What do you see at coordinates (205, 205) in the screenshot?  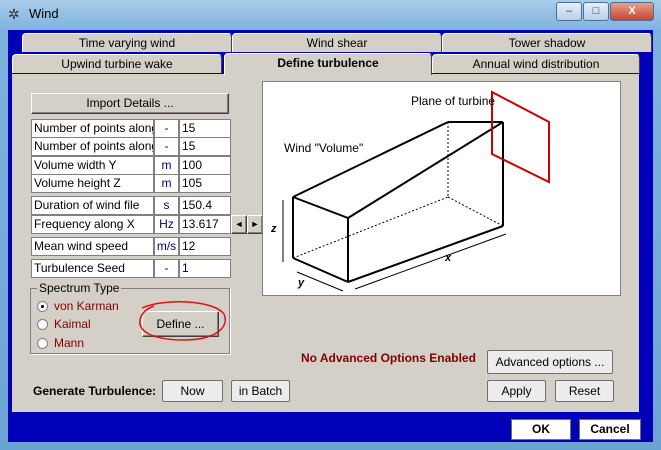 I see `duration-input: 150.4` at bounding box center [205, 205].